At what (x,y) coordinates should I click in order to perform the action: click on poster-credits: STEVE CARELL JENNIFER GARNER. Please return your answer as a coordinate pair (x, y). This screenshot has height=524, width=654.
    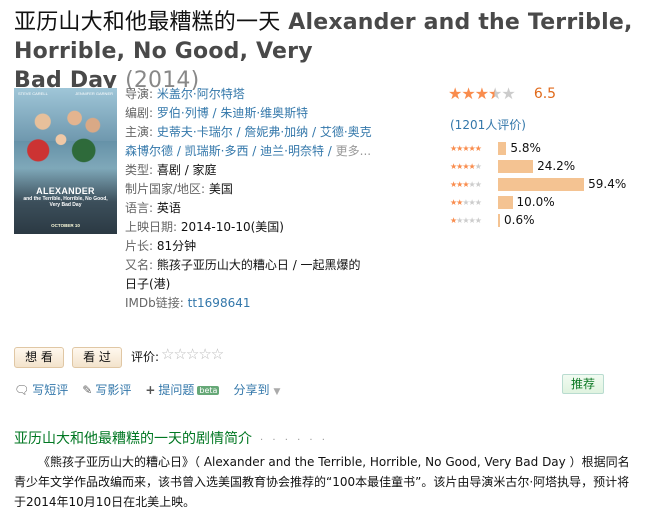
    Looking at the image, I should click on (65, 93).